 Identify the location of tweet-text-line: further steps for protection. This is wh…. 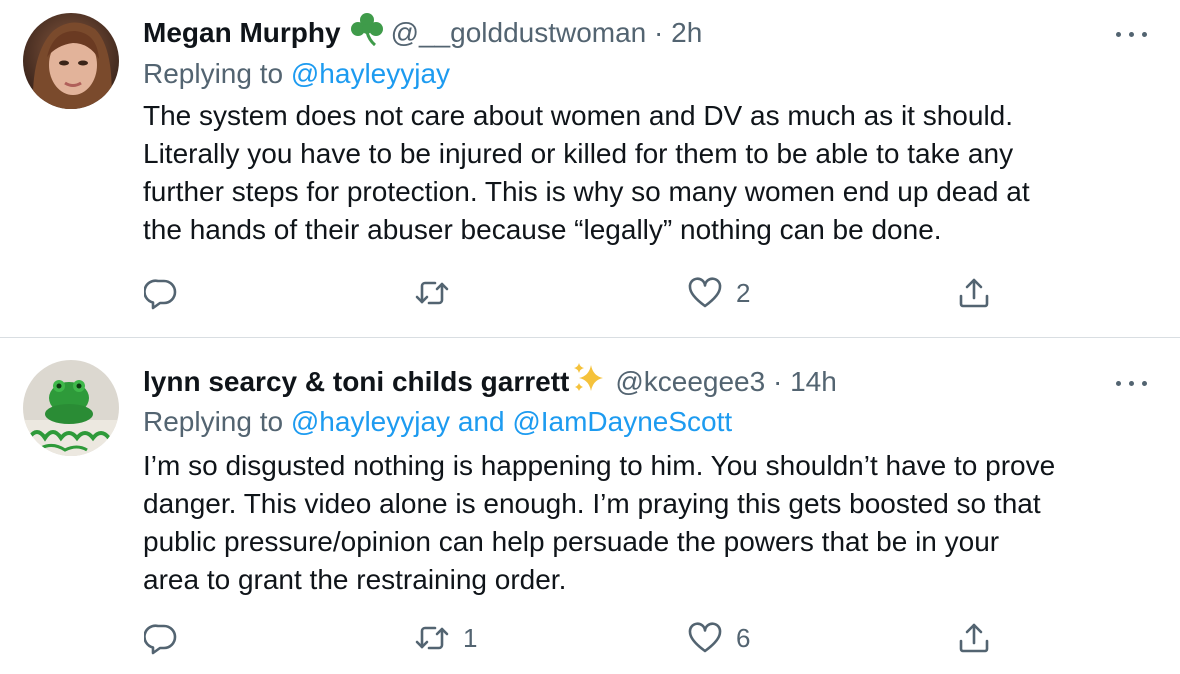
(586, 191).